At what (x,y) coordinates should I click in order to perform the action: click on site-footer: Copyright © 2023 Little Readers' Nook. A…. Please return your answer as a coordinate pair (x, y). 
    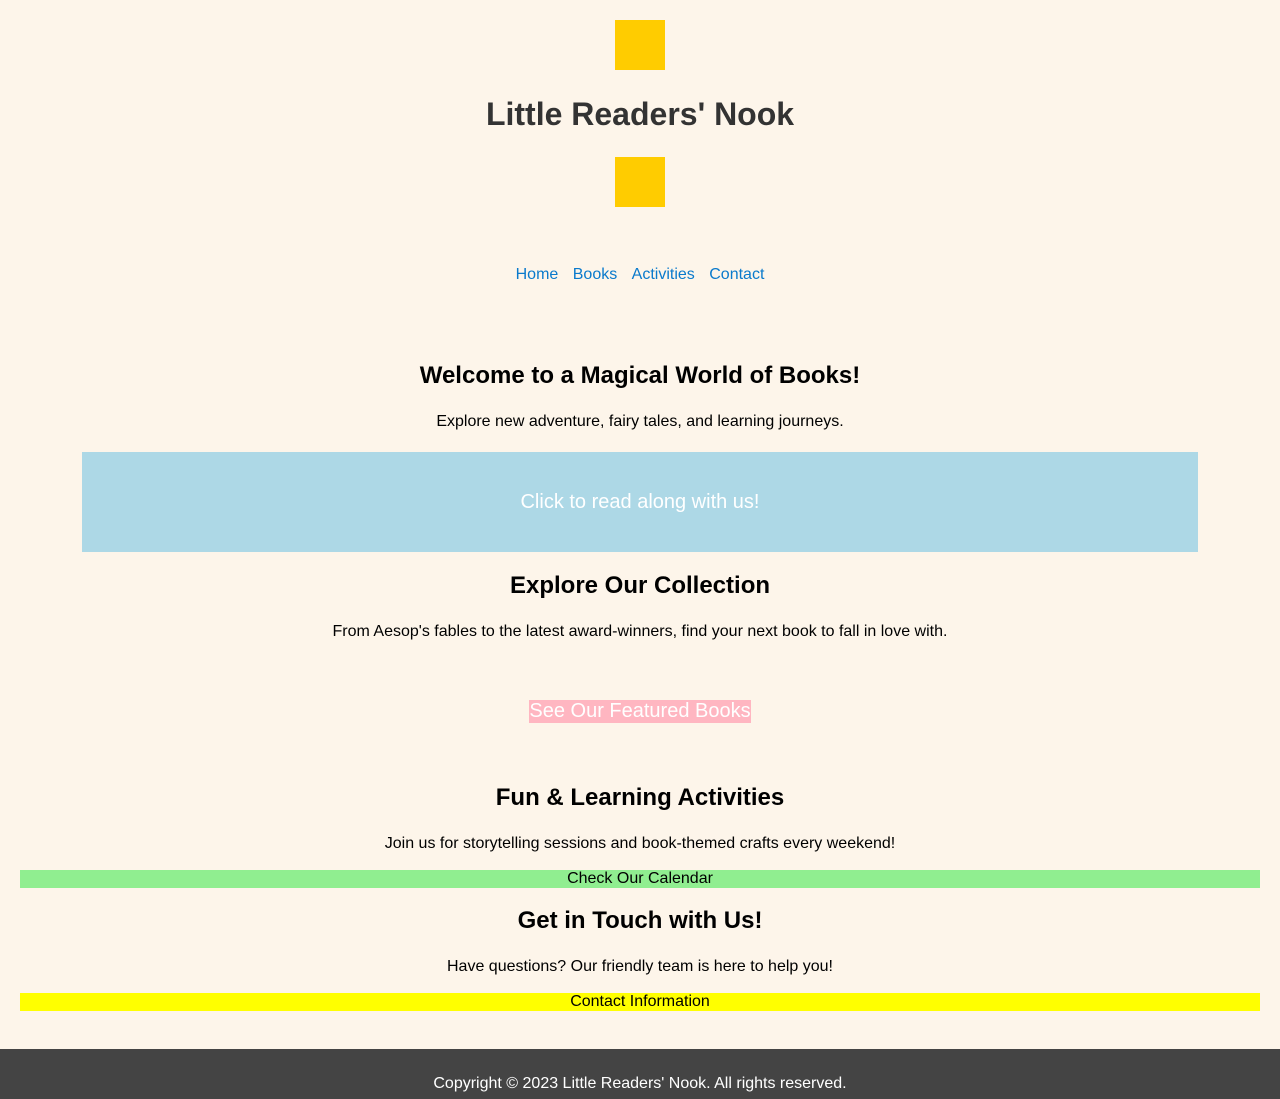
    Looking at the image, I should click on (640, 1074).